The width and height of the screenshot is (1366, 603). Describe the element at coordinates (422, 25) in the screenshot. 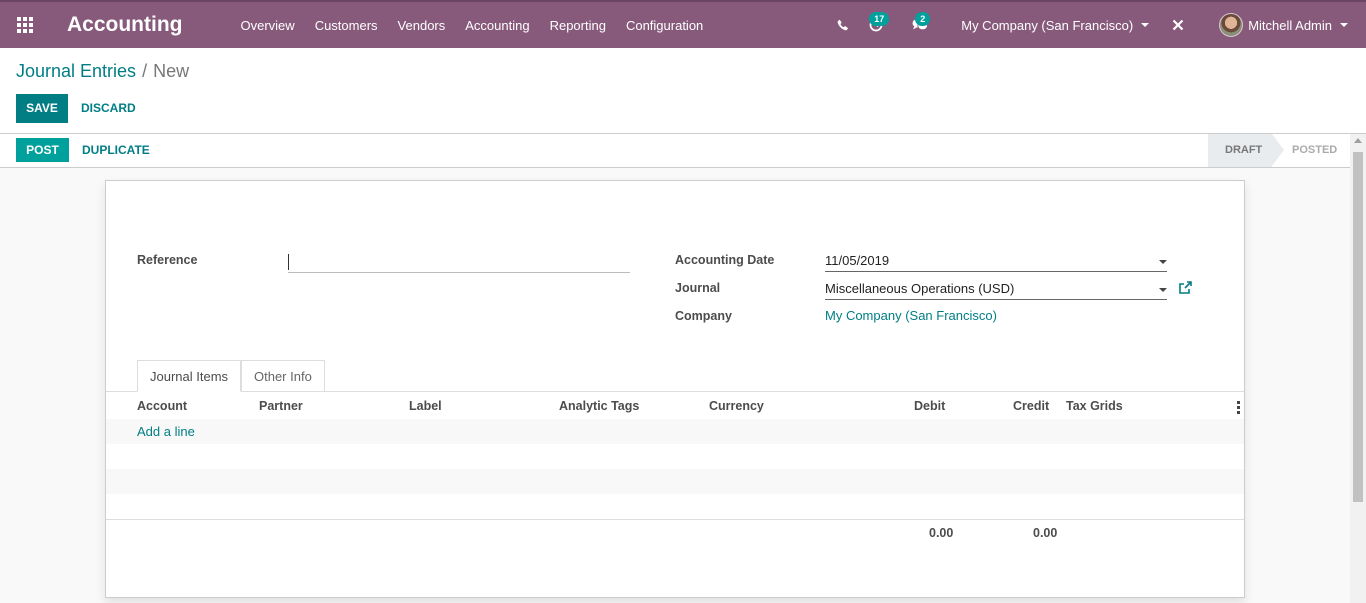

I see `menu-item-vendors: Vendors` at that location.